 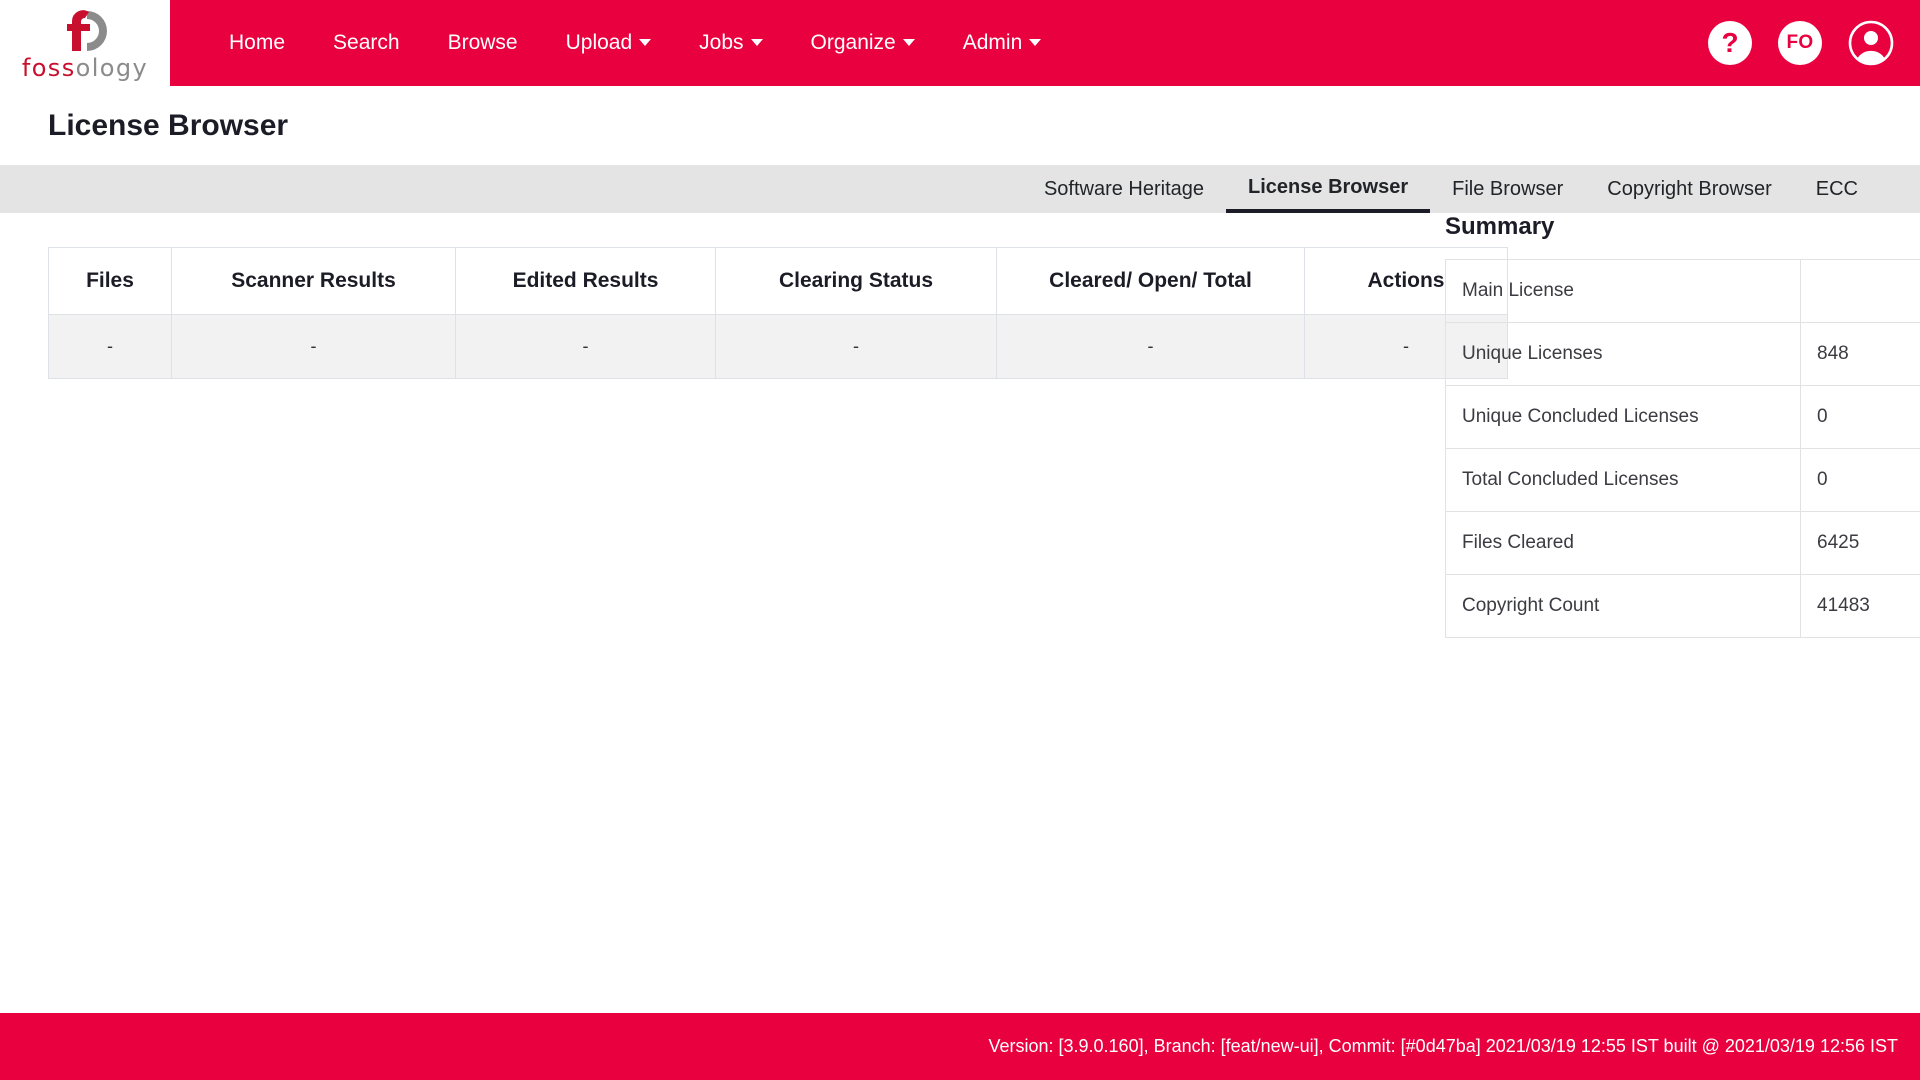 I want to click on cell-clearing-status: -, so click(x=856, y=346).